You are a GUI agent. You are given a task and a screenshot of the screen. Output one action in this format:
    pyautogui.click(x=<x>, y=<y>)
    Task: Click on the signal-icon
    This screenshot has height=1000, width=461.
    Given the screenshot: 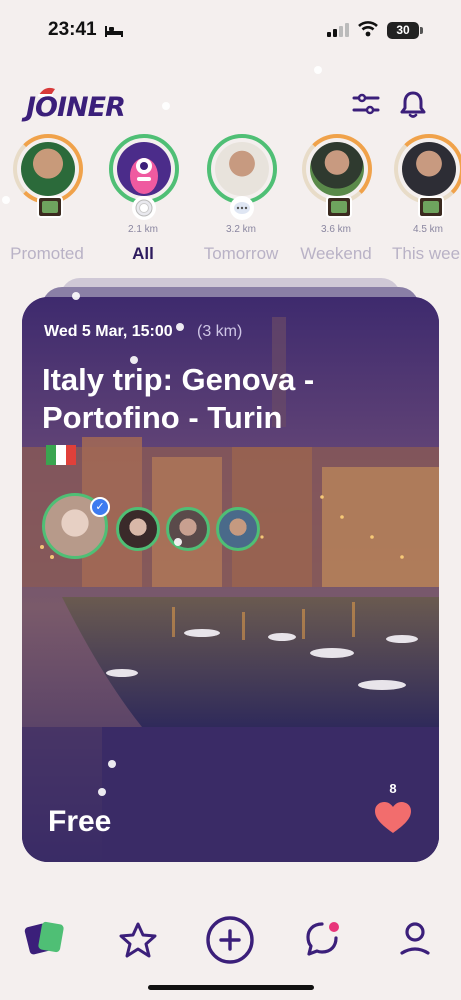 What is the action you would take?
    pyautogui.click(x=338, y=30)
    